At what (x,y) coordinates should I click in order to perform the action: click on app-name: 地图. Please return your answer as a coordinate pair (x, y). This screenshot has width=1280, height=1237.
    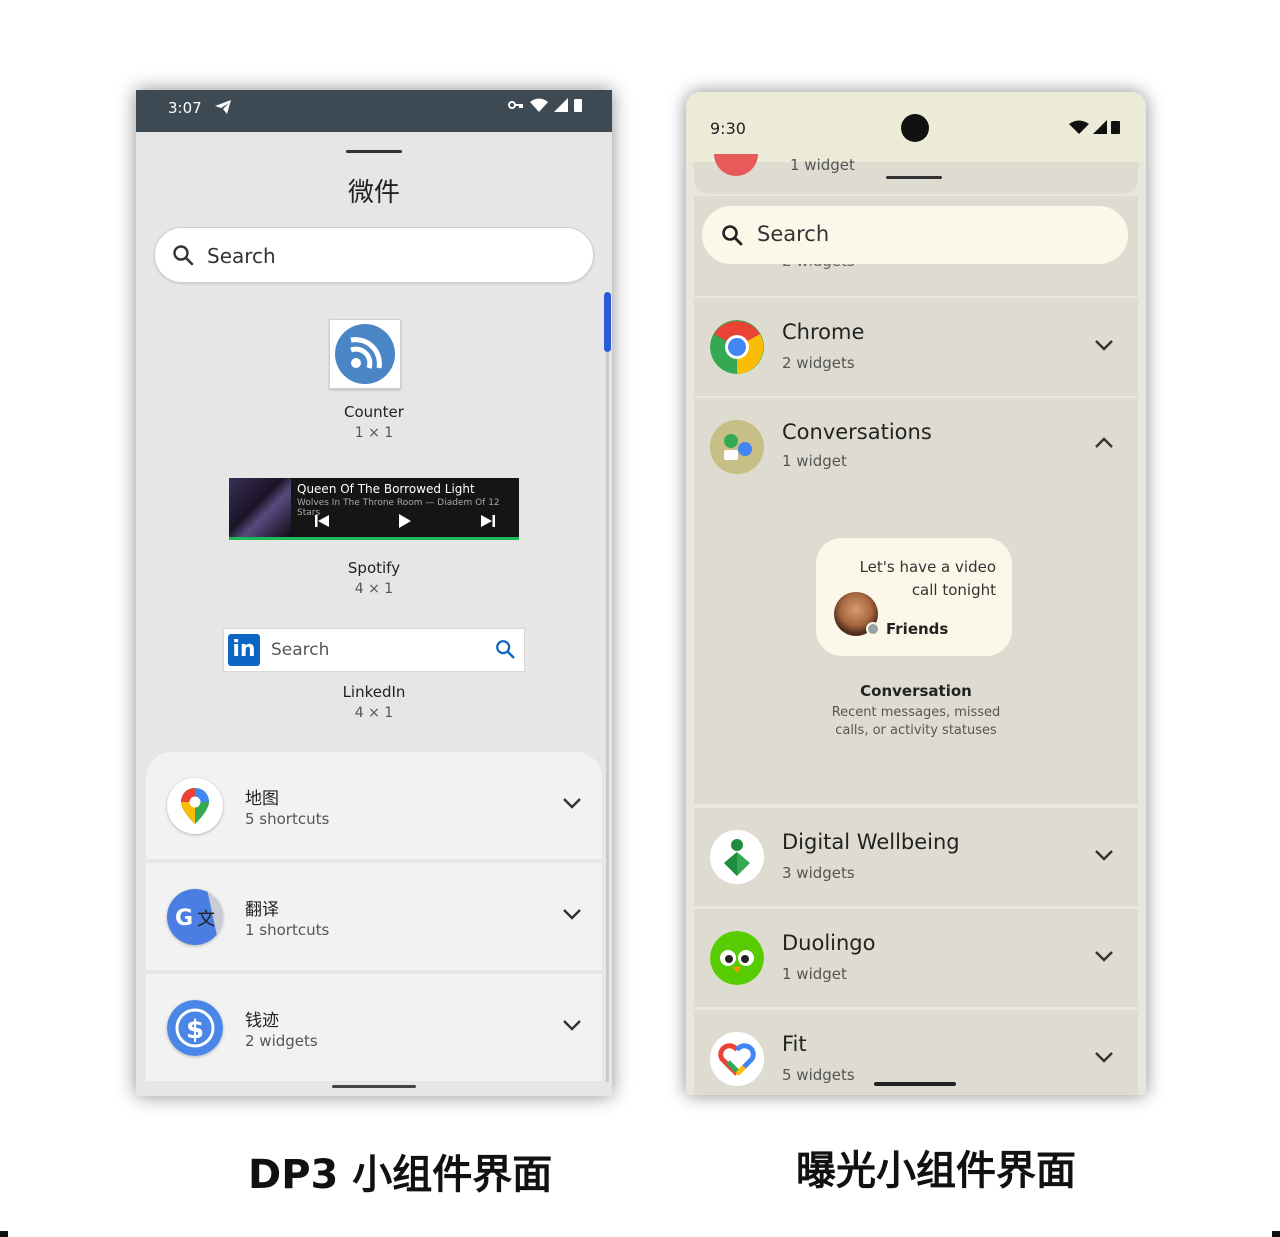
    Looking at the image, I should click on (262, 799).